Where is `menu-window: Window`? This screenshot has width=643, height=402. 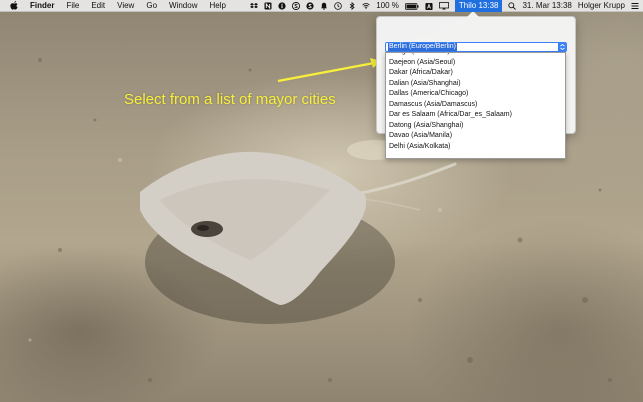
menu-window: Window is located at coordinates (183, 6).